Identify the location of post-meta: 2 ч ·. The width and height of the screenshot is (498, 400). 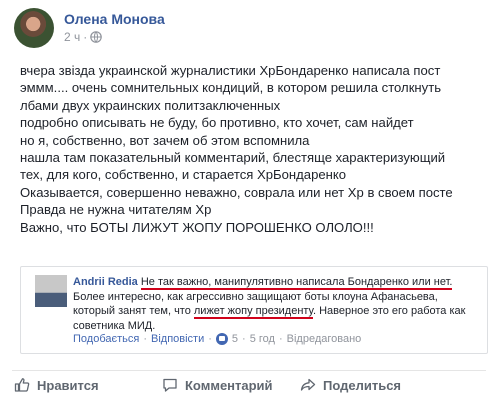
(83, 37).